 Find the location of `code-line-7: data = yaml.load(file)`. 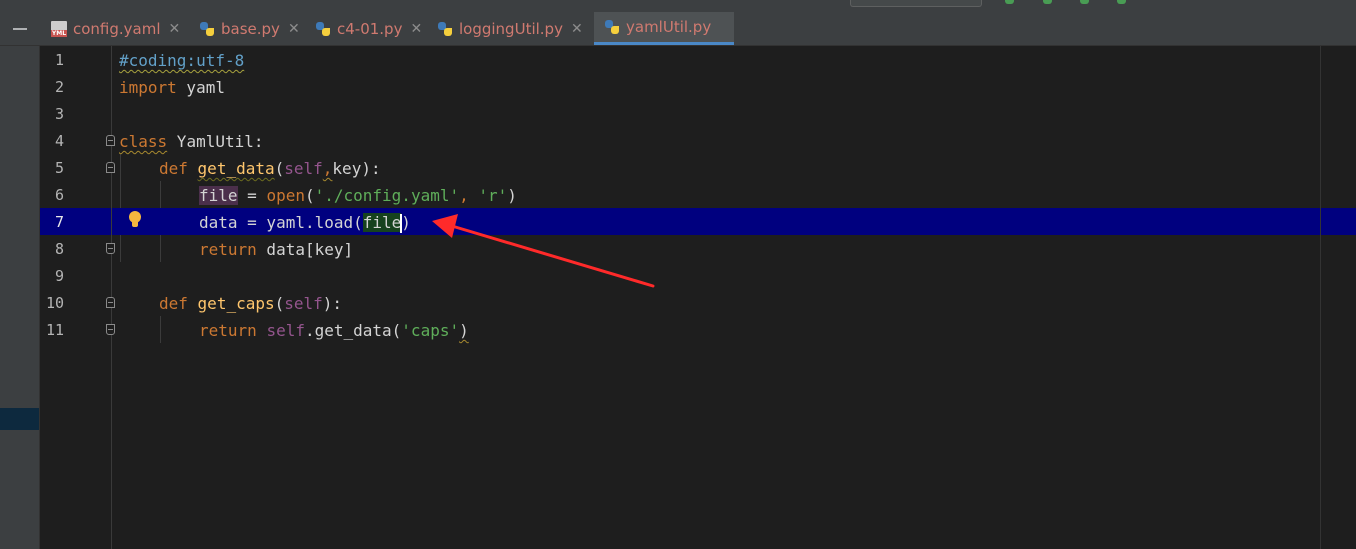

code-line-7: data = yaml.load(file) is located at coordinates (305, 222).